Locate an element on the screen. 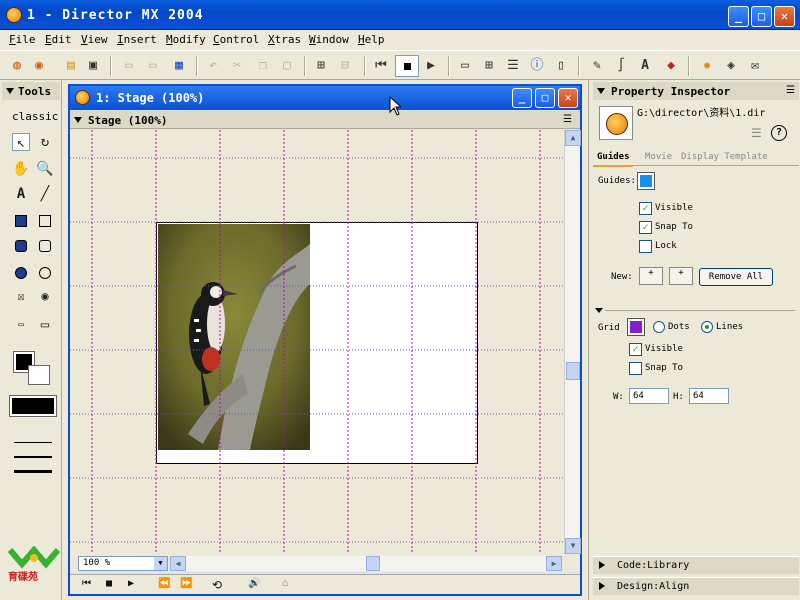  paint-icon: ✎ is located at coordinates (597, 66).